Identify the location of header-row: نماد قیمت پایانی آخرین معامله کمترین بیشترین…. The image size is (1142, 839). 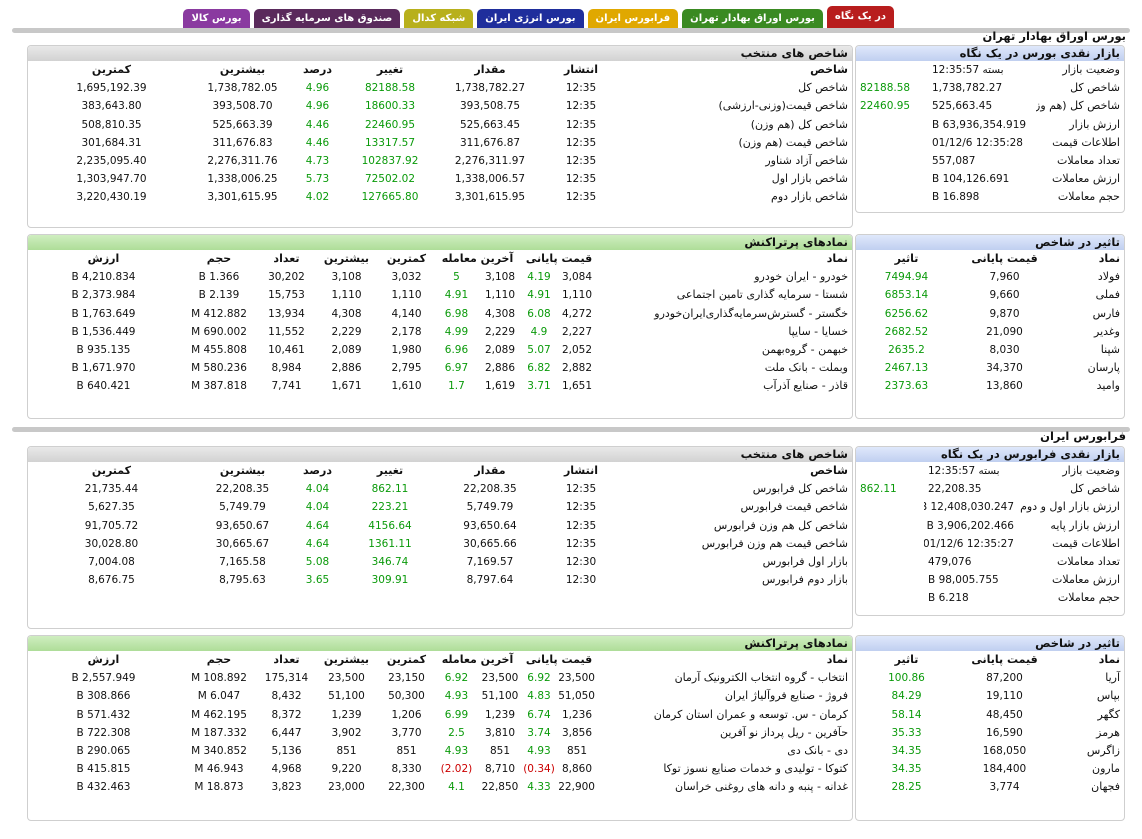
(440, 660).